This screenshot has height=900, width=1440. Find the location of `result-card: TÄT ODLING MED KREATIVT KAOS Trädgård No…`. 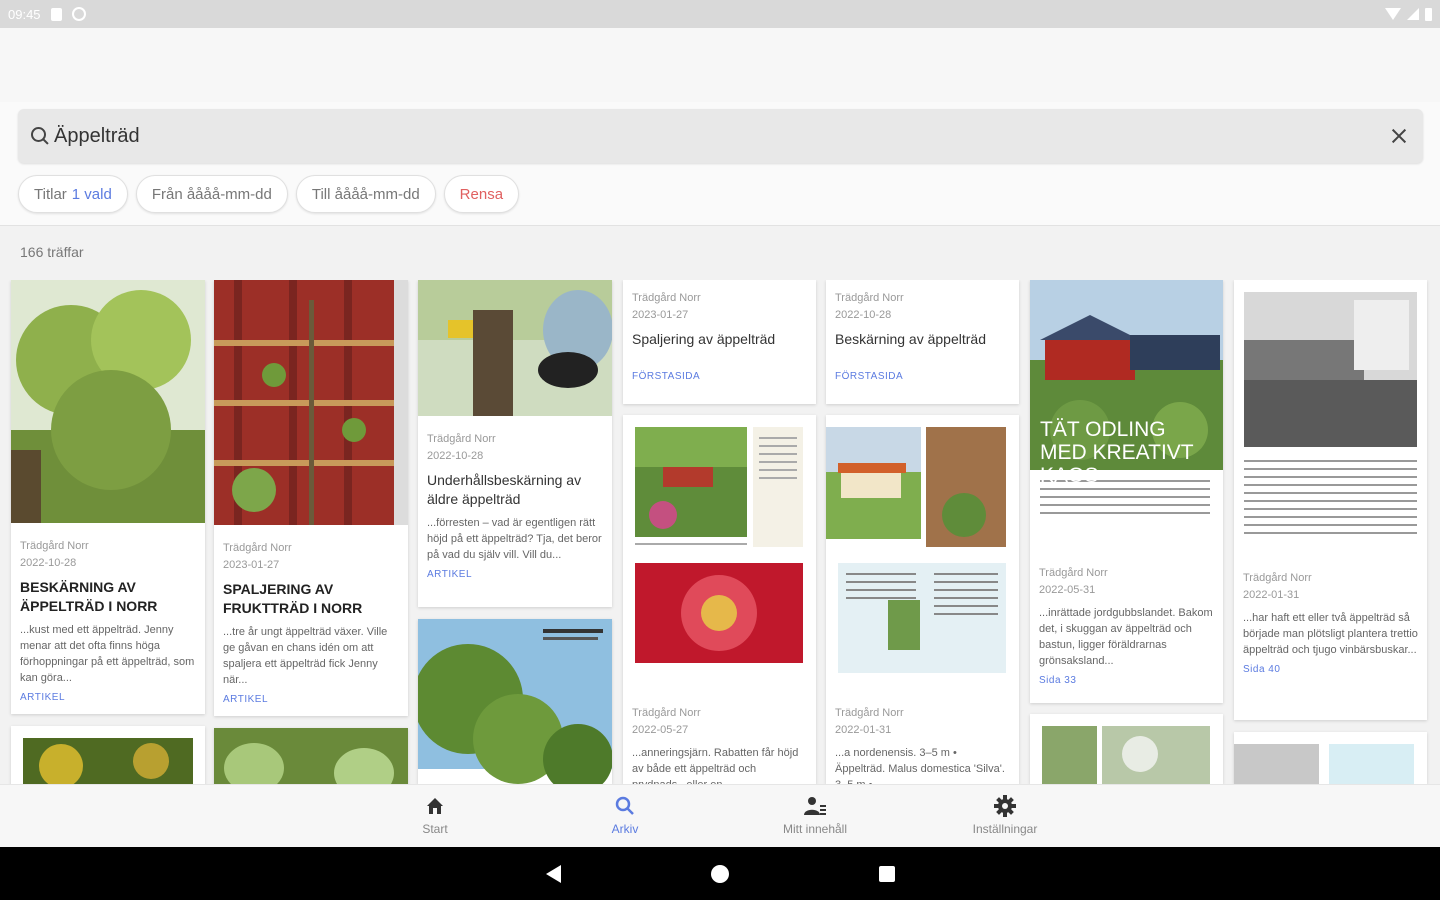

result-card: TÄT ODLING MED KREATIVT KAOS Trädgård No… is located at coordinates (1126, 491).